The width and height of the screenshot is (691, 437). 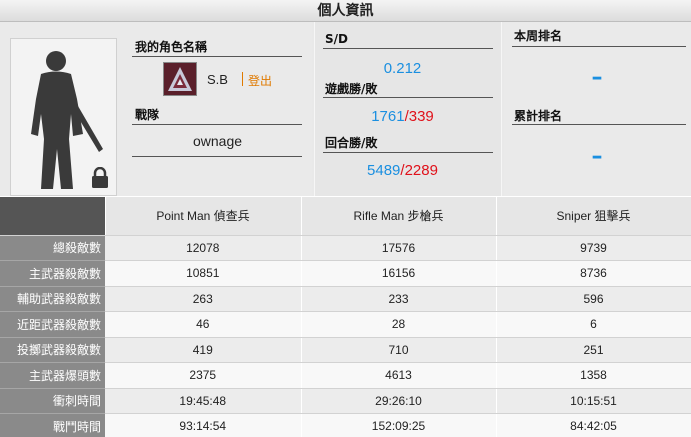 What do you see at coordinates (203, 324) in the screenshot?
I see `table-cell: 46` at bounding box center [203, 324].